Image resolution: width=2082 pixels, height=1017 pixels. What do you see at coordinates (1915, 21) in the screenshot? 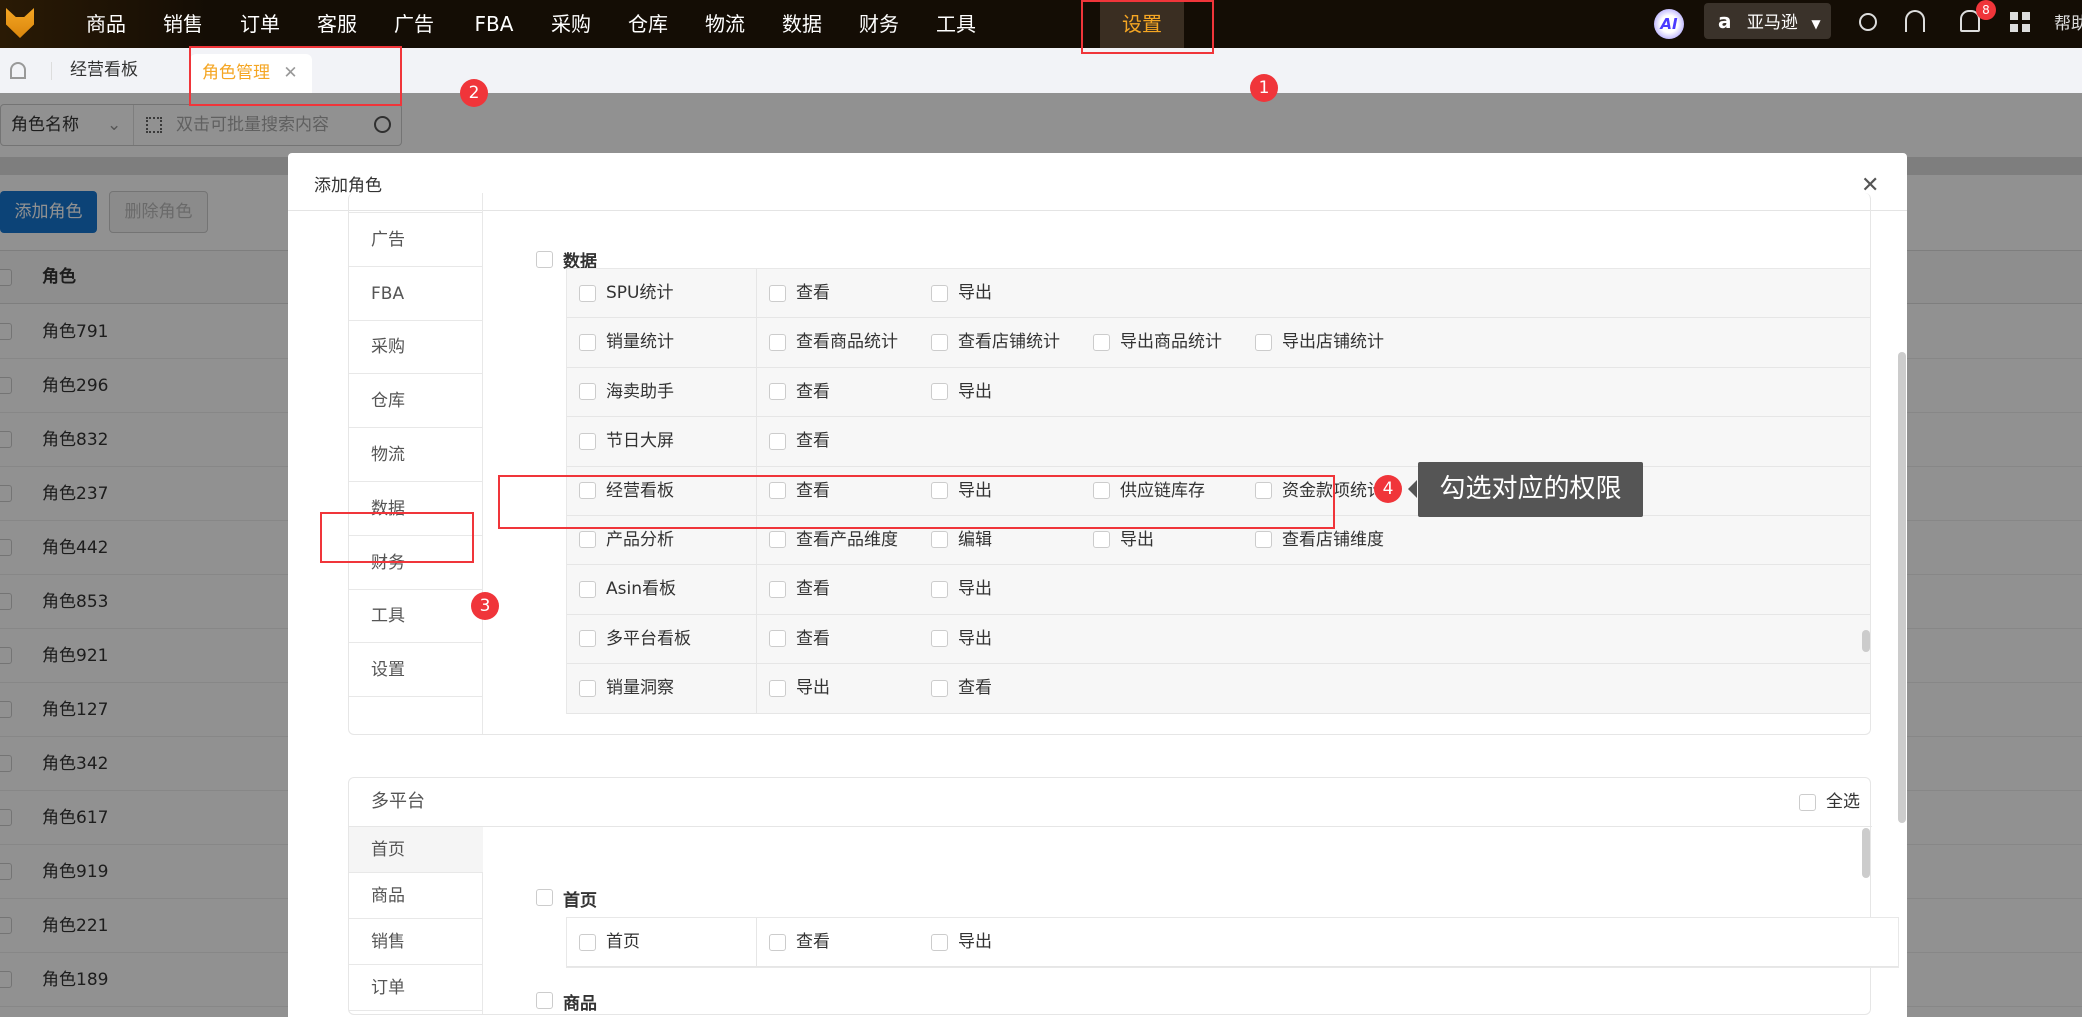
I see `headset-icon` at bounding box center [1915, 21].